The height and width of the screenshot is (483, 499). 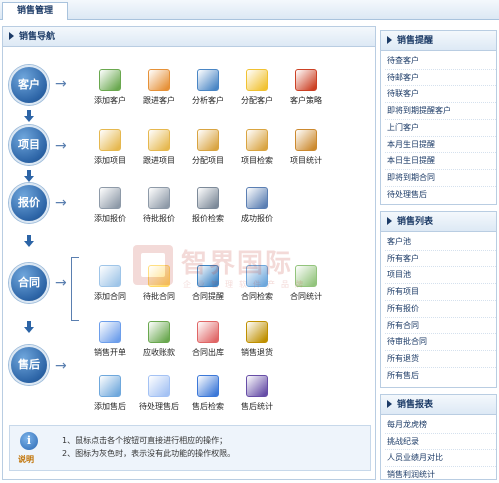 What do you see at coordinates (35, 11) in the screenshot?
I see `tab-sales-management: 销售管理` at bounding box center [35, 11].